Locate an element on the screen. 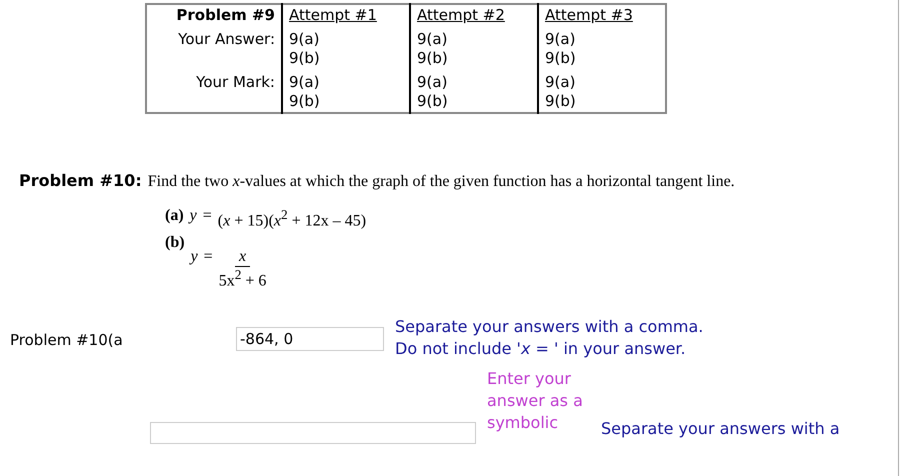 This screenshot has width=907, height=476. fraction-denominator: 5x$^{2}$ + 6 is located at coordinates (242, 279).